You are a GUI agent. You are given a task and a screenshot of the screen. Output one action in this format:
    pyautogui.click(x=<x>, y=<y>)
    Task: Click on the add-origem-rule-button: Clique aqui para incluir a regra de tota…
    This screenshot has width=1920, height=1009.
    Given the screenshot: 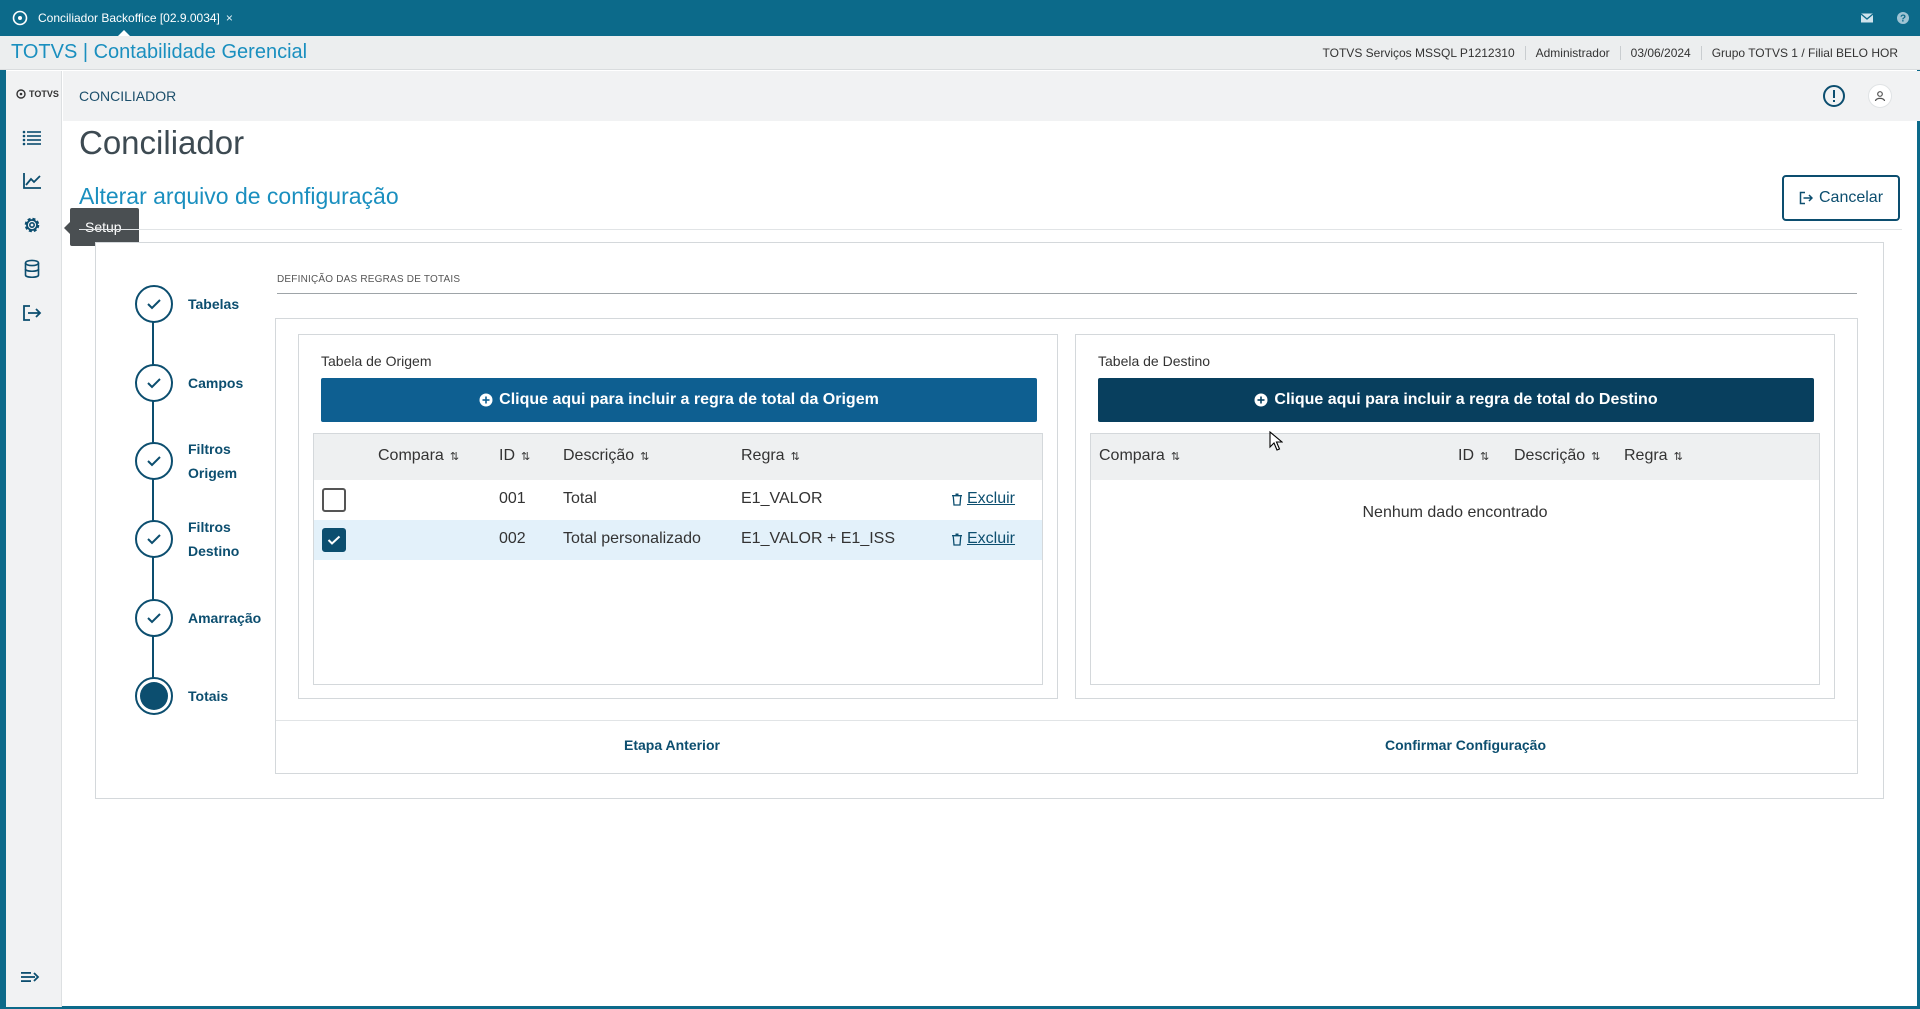 What is the action you would take?
    pyautogui.click(x=679, y=400)
    